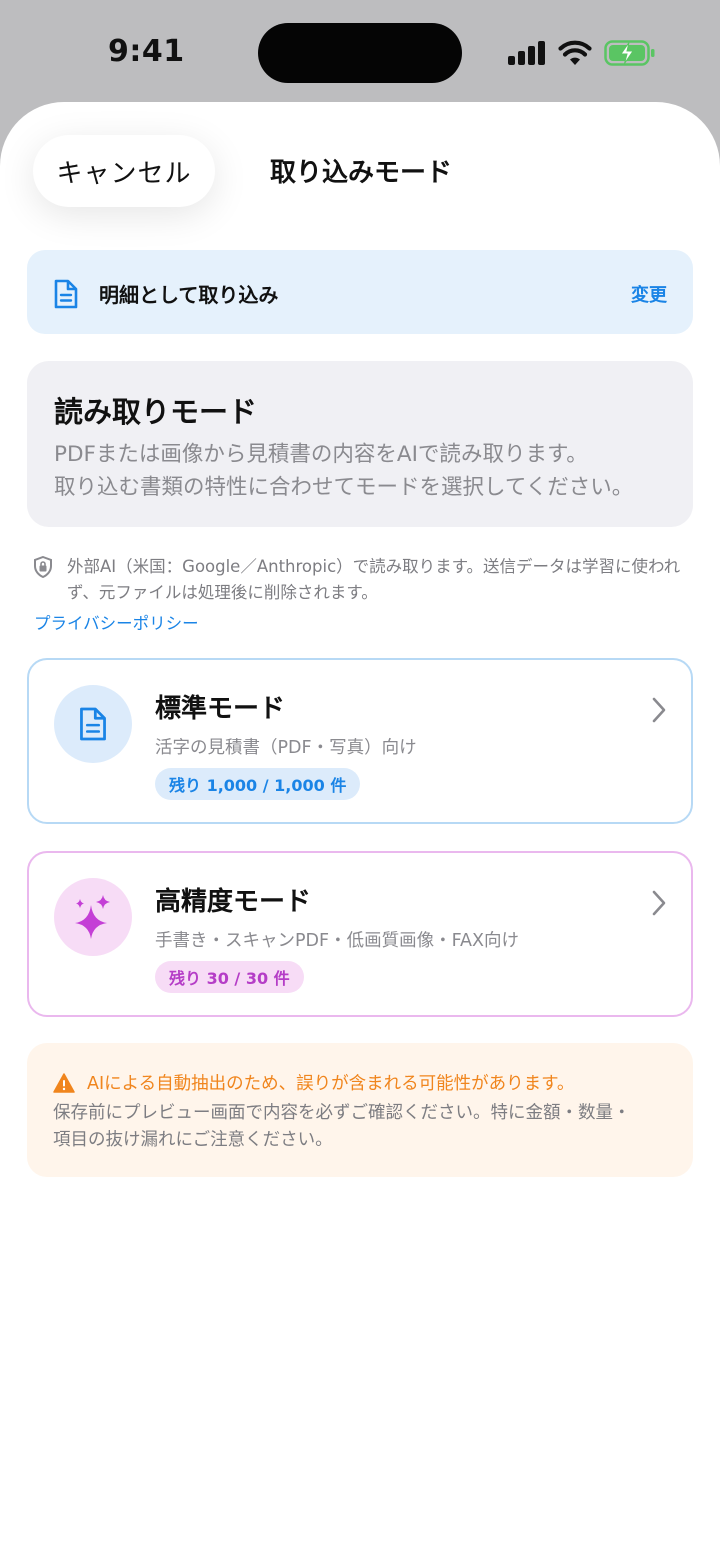 The width and height of the screenshot is (720, 1564). I want to click on import-target-banner: 明細として取り込み 変更, so click(360, 292).